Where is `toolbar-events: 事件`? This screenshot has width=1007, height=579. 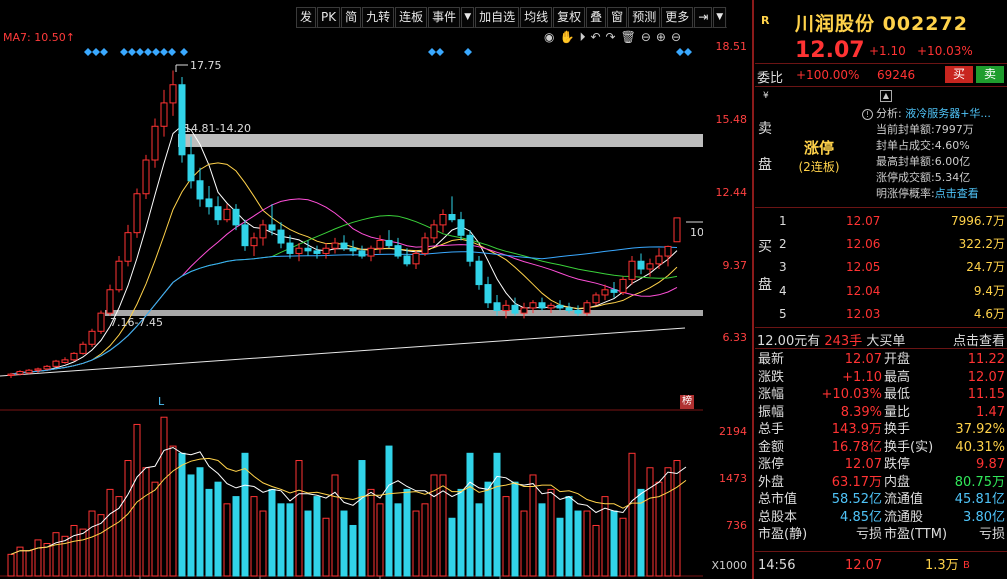
toolbar-events: 事件 is located at coordinates (444, 17).